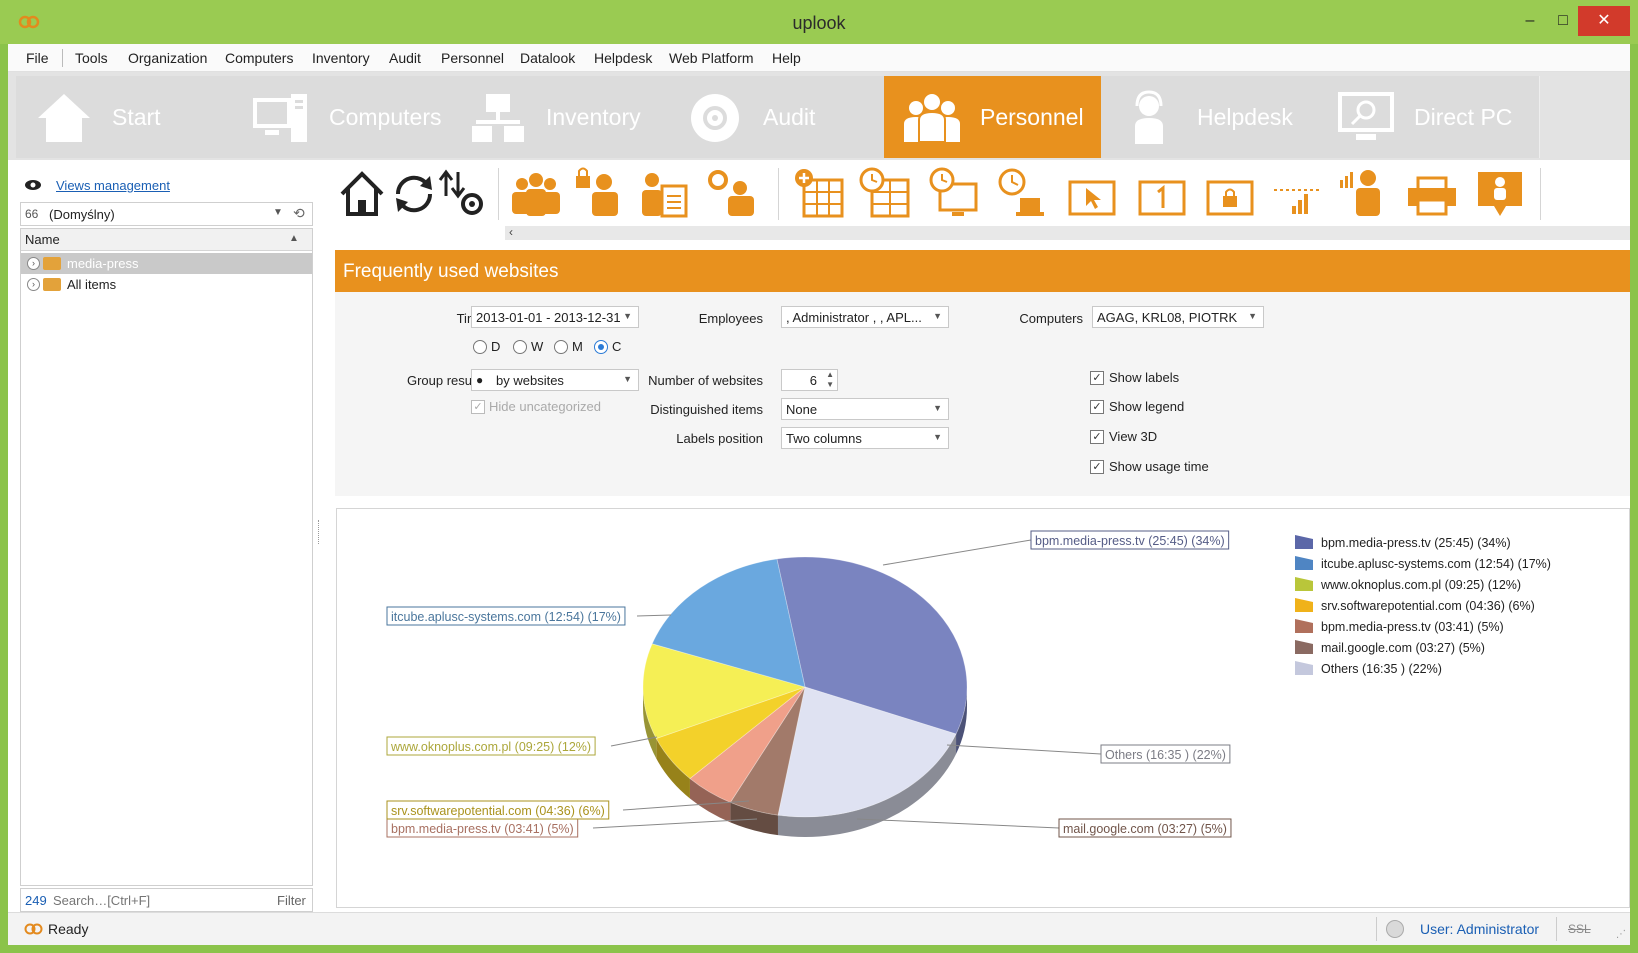  I want to click on module-personnel: Personnel, so click(995, 117).